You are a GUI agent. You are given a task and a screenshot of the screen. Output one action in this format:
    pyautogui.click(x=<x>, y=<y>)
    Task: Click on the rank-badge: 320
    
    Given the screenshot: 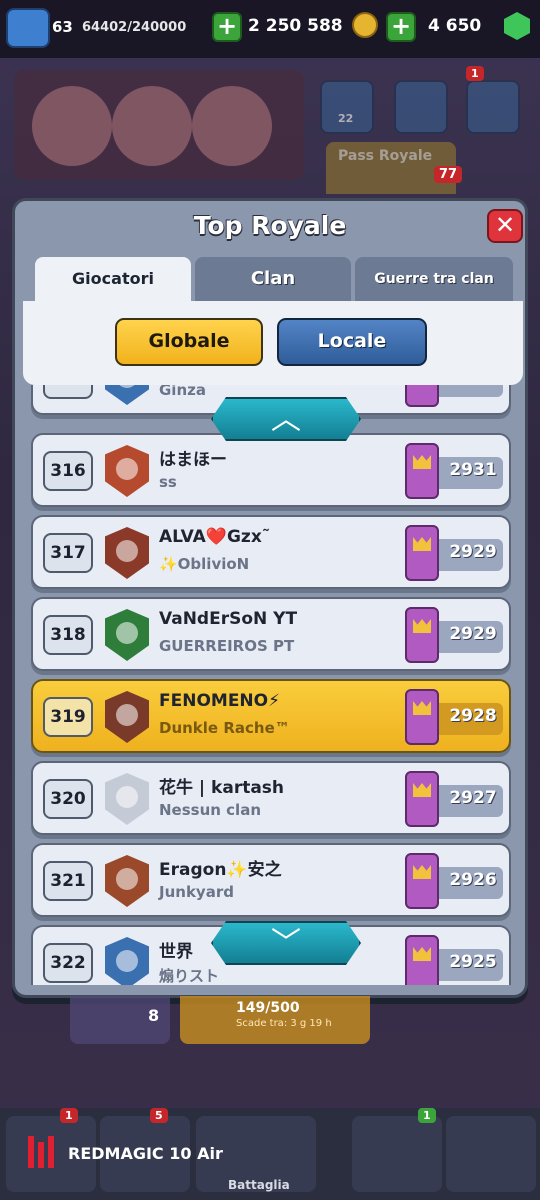 What is the action you would take?
    pyautogui.click(x=68, y=799)
    